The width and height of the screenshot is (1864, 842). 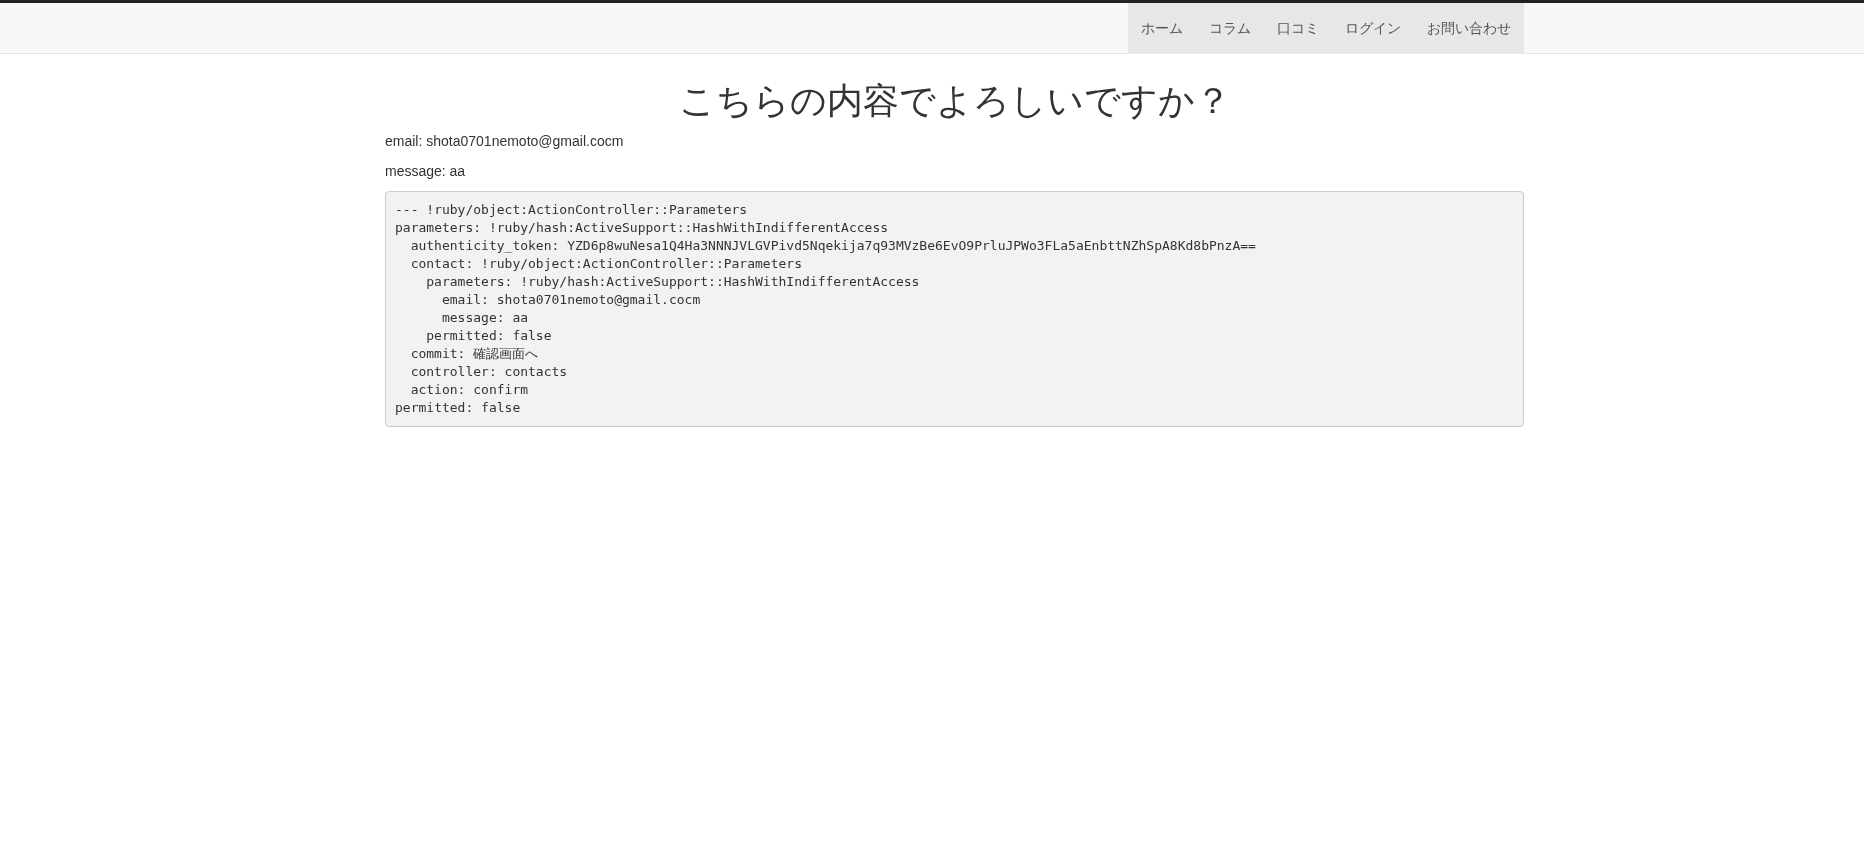 What do you see at coordinates (1469, 28) in the screenshot?
I see `nav-link: お問い合わせ` at bounding box center [1469, 28].